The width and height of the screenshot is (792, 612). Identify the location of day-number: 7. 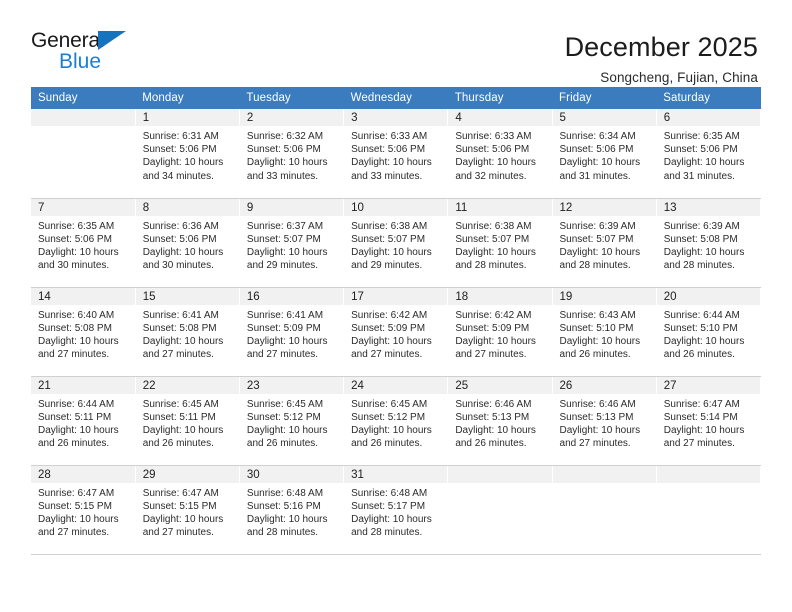
(83, 207).